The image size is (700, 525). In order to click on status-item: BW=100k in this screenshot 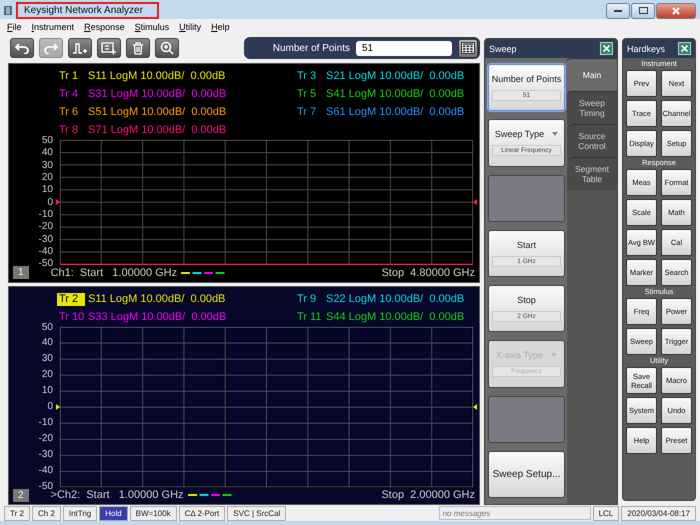, I will do `click(153, 513)`.